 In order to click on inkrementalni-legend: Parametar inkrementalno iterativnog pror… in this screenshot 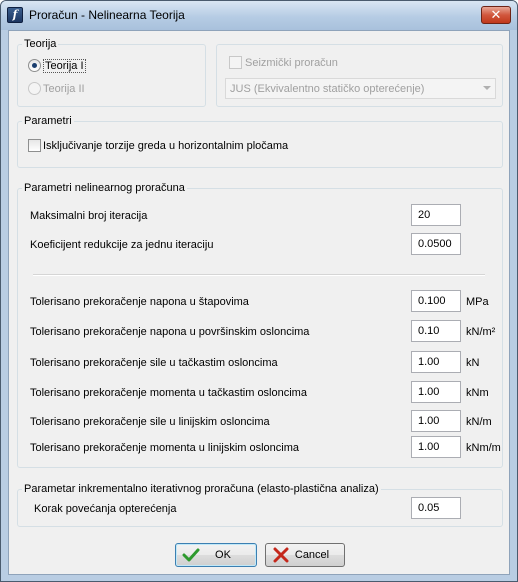, I will do `click(201, 489)`.